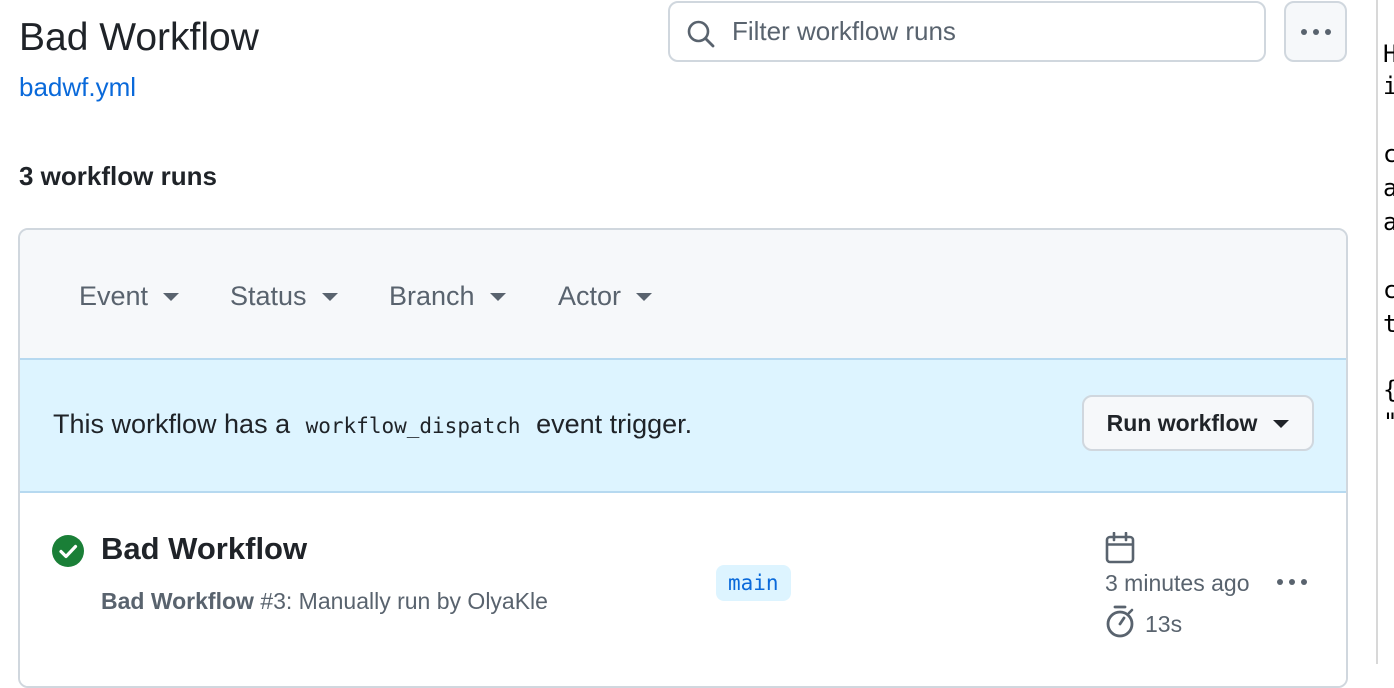 The width and height of the screenshot is (1394, 688). I want to click on status-filter-button: Status, so click(284, 296).